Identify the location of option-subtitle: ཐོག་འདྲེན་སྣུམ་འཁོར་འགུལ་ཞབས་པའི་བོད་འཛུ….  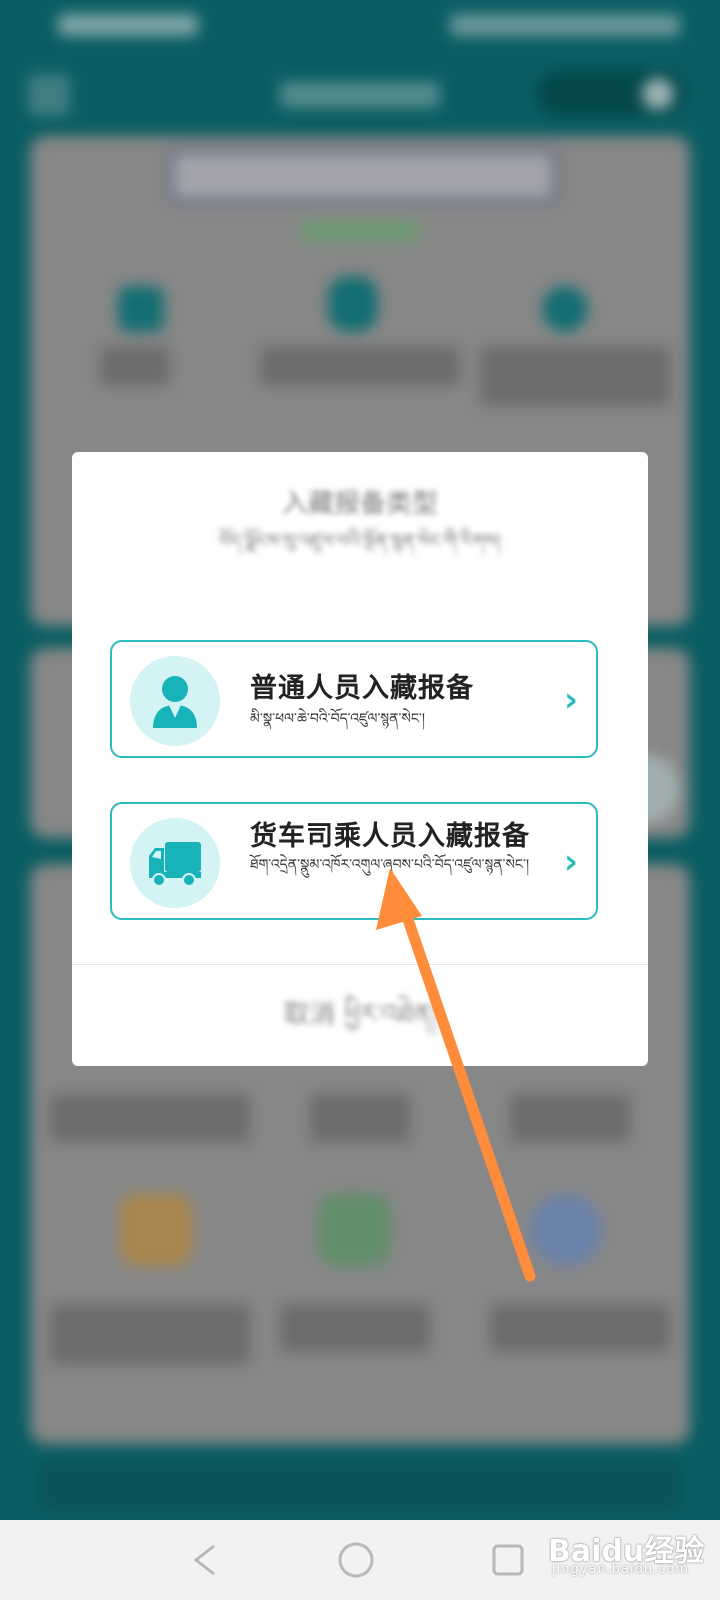
(390, 865).